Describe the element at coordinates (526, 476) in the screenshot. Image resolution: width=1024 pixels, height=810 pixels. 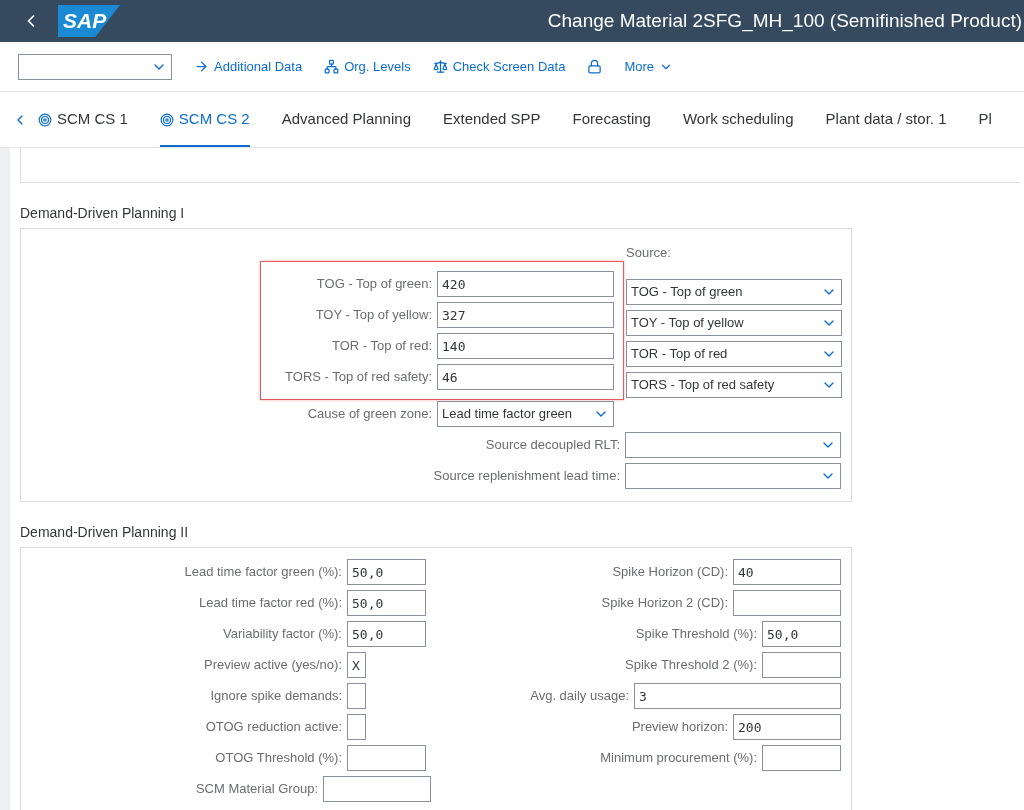
I see `field-label: Source replenishment lead time:` at that location.